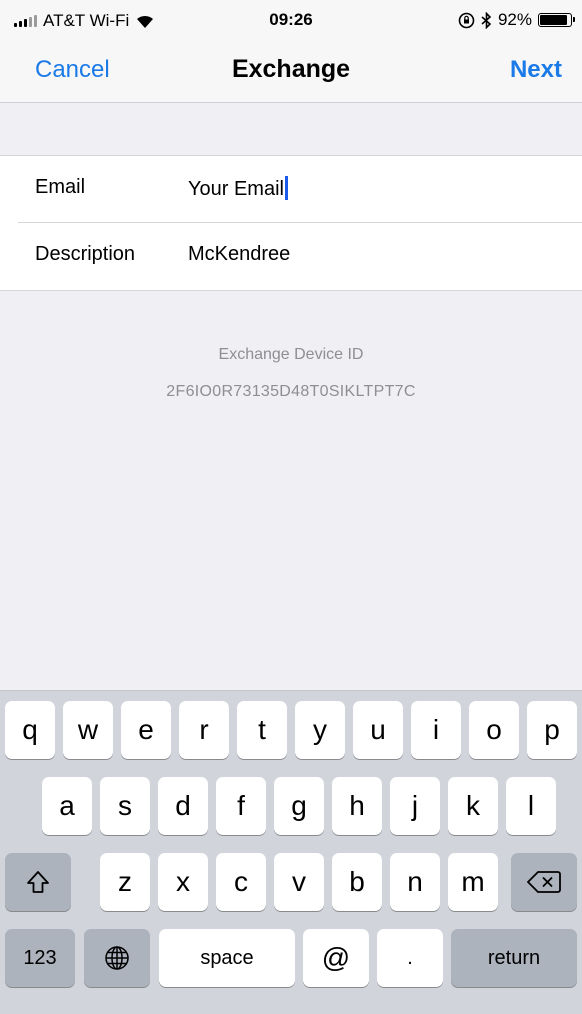 Image resolution: width=582 pixels, height=1014 pixels. I want to click on key-i: i, so click(436, 730).